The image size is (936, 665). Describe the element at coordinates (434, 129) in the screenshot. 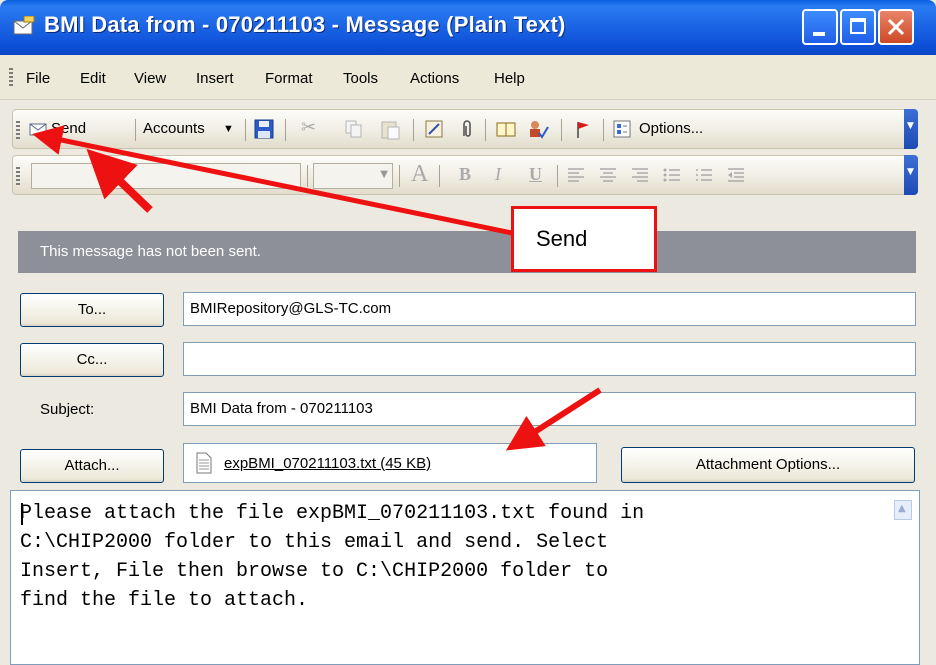

I see `address-book-icon` at that location.